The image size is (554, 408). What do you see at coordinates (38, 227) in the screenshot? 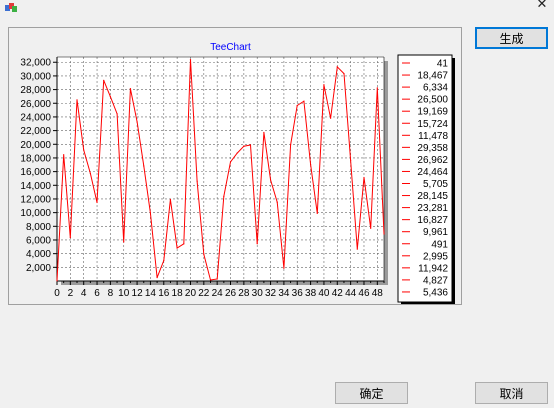
I see `y-tick-label: 8,000` at bounding box center [38, 227].